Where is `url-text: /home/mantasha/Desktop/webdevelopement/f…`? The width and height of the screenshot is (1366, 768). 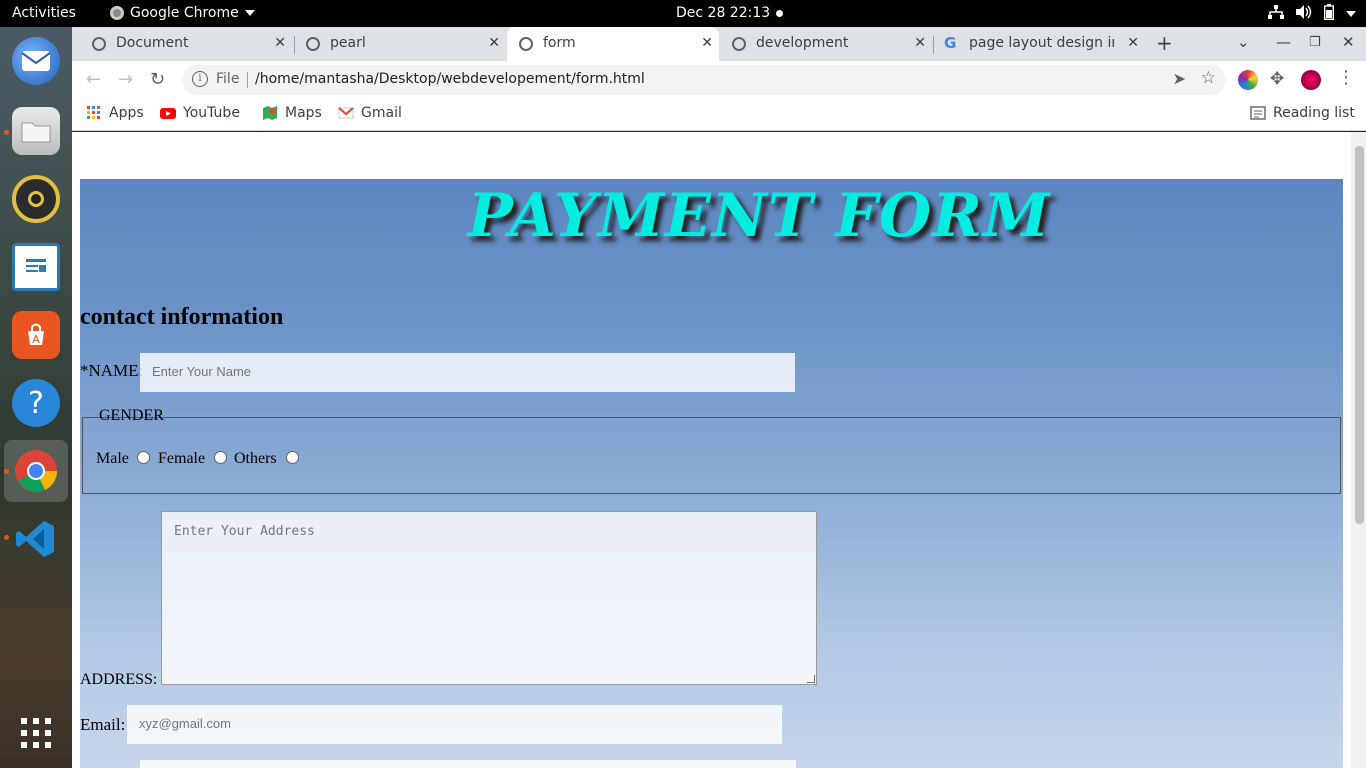 url-text: /home/mantasha/Desktop/webdevelopement/f… is located at coordinates (450, 79).